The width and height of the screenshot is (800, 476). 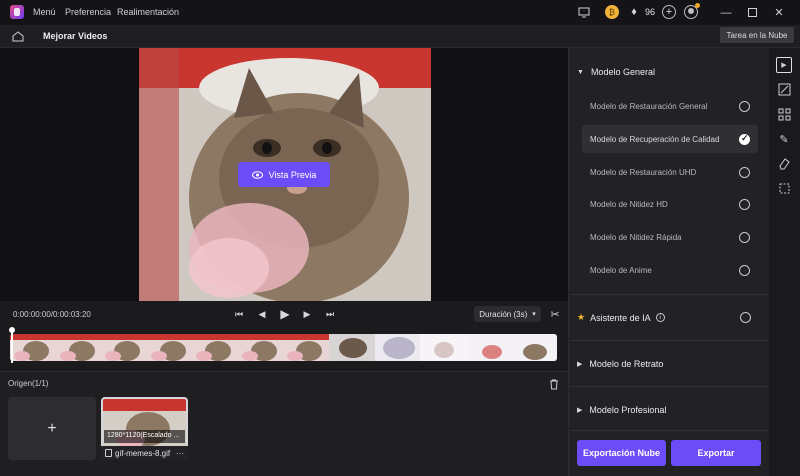 I want to click on step-forward-icon: ▶, so click(x=307, y=314).